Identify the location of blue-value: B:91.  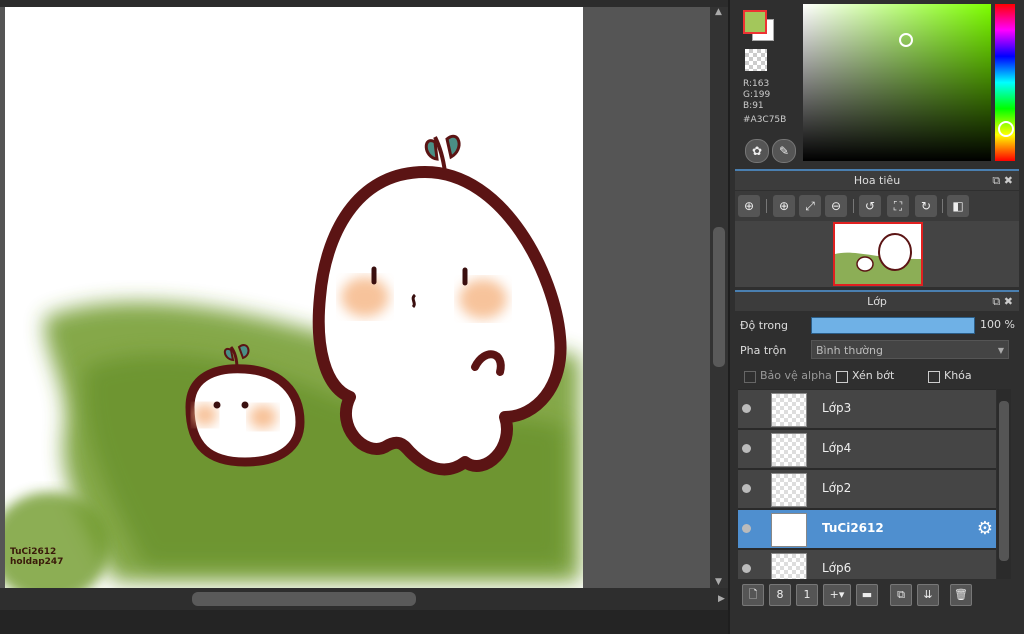
(753, 106).